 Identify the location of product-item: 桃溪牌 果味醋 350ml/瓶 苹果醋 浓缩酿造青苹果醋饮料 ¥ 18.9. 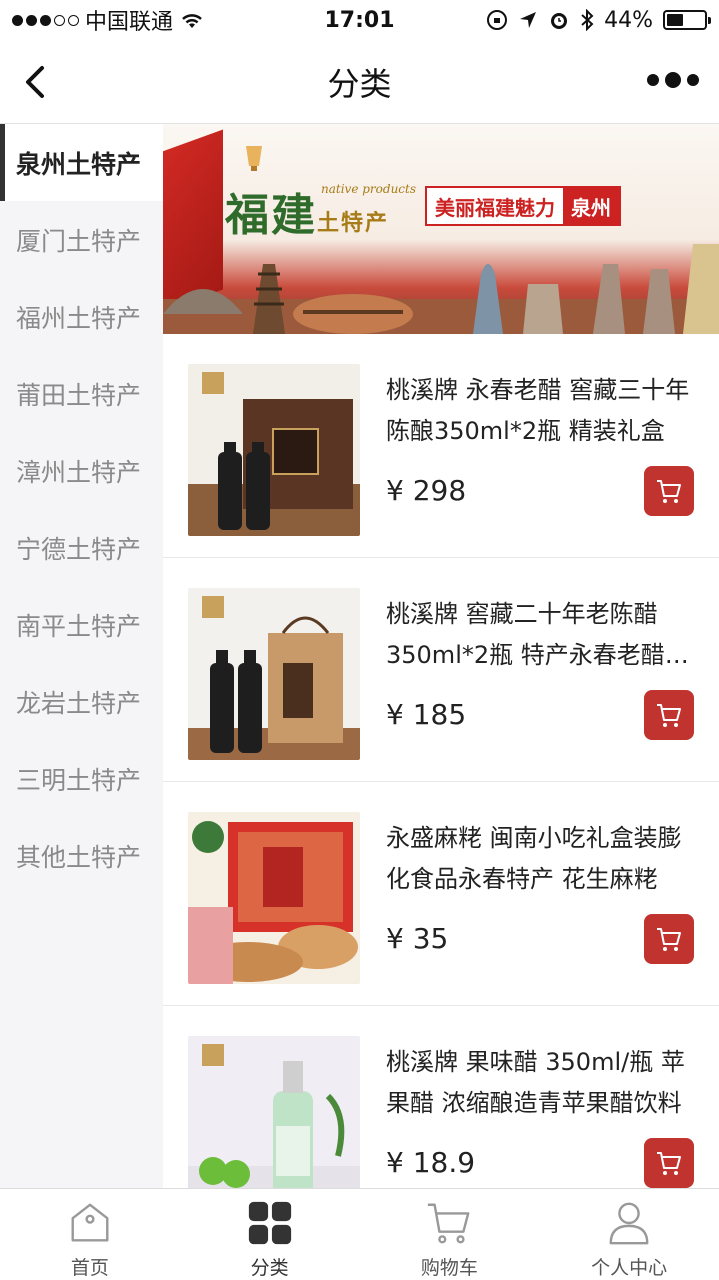
(441, 1097).